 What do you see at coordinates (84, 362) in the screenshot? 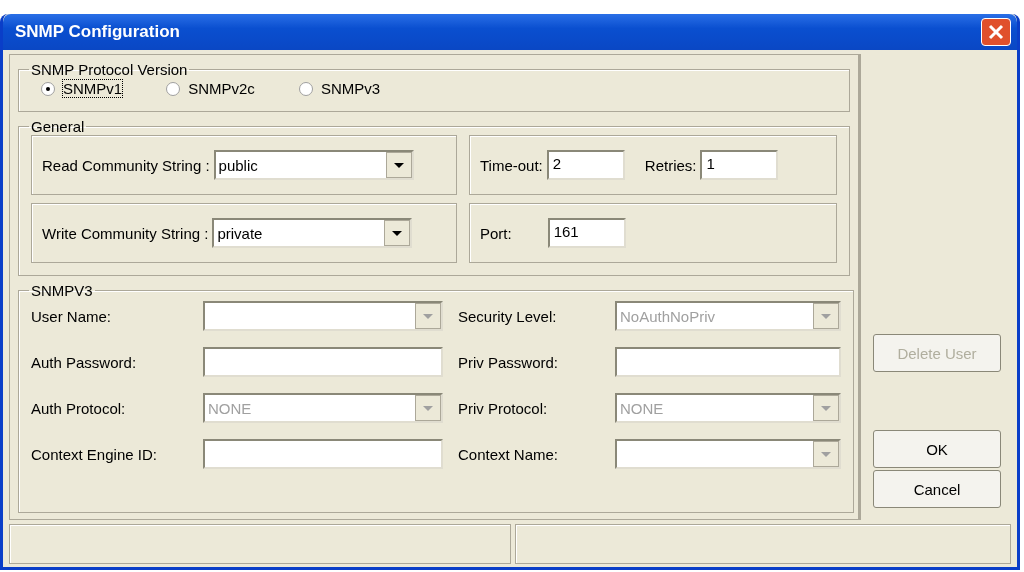
I see `field-label: Auth Password:` at bounding box center [84, 362].